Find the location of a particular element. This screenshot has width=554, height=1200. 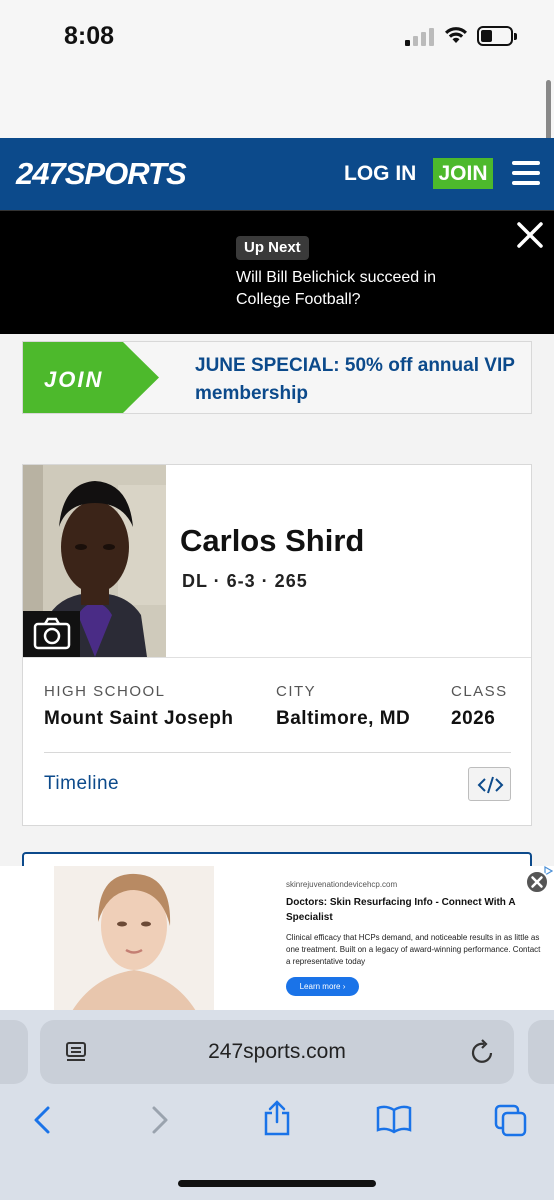

close-icon is located at coordinates (530, 235).